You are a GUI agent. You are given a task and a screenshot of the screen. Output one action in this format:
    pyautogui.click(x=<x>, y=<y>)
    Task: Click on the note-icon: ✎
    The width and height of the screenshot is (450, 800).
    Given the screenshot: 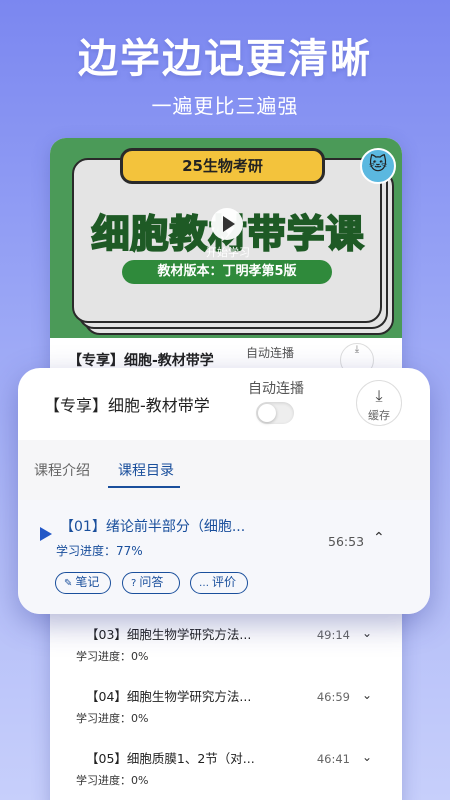 What is the action you would take?
    pyautogui.click(x=68, y=583)
    